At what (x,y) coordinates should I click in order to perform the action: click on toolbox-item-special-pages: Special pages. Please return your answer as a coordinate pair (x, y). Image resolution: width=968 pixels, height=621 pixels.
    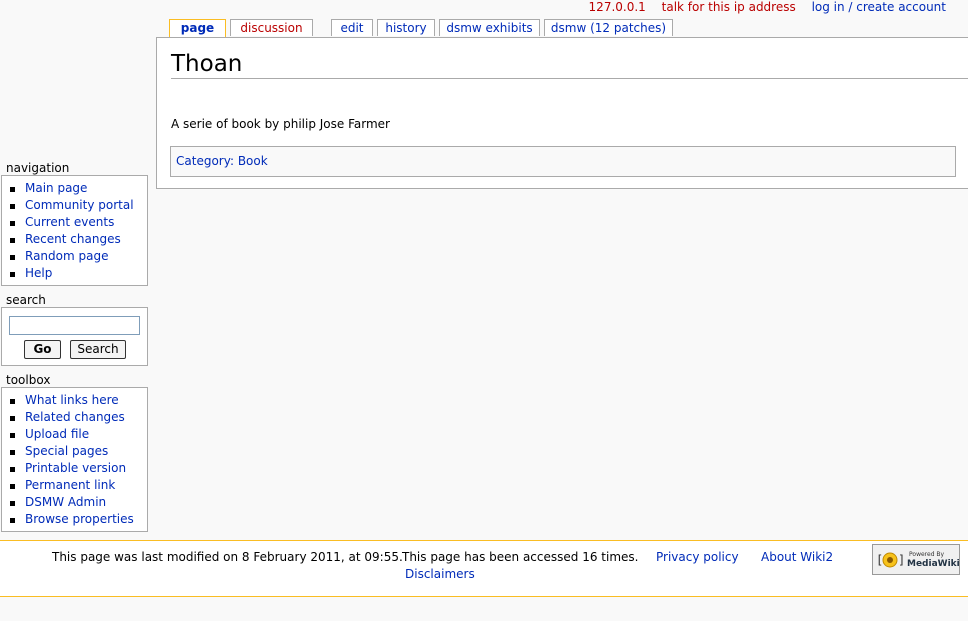
    Looking at the image, I should click on (77, 451).